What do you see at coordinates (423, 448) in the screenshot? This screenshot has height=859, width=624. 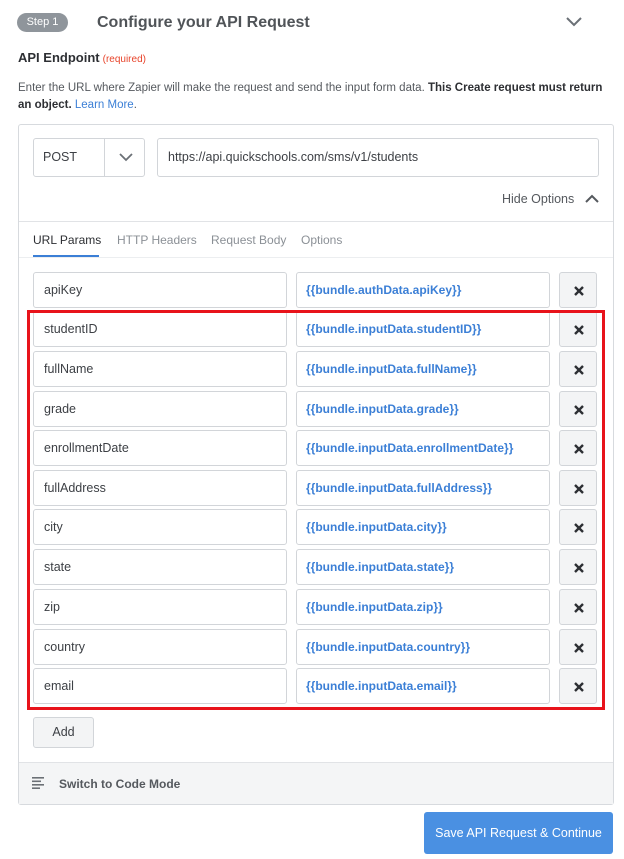 I see `param-value-input: {{bundle.inputData.enrollmentDate}}` at bounding box center [423, 448].